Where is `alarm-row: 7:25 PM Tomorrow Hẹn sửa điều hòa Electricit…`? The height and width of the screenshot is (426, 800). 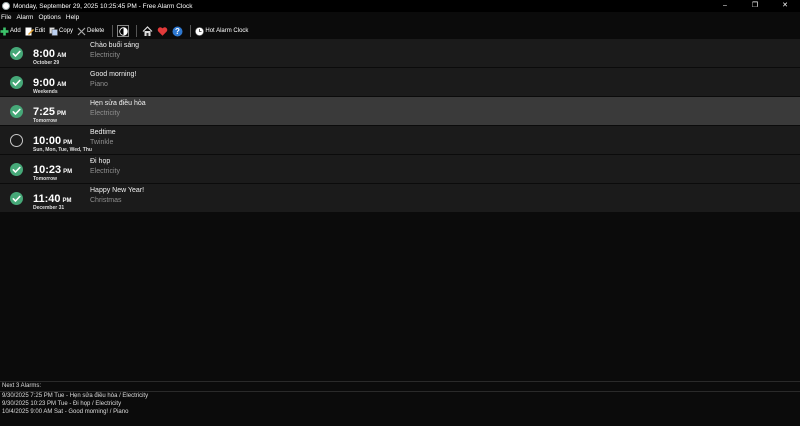 alarm-row: 7:25 PM Tomorrow Hẹn sửa điều hòa Electricit… is located at coordinates (400, 111).